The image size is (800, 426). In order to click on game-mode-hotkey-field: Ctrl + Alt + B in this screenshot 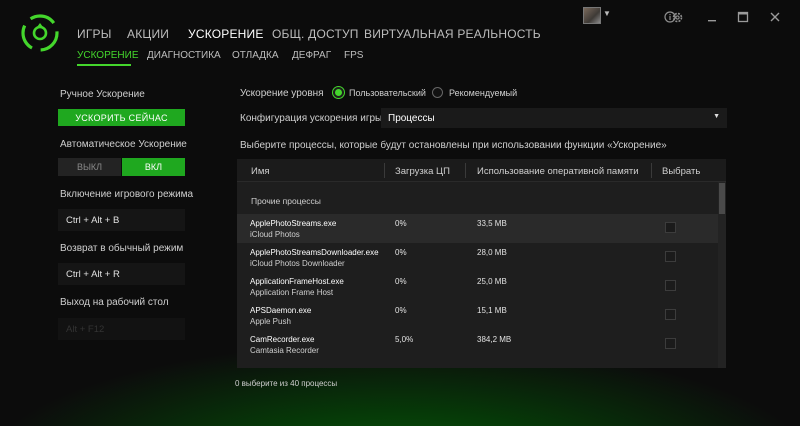, I will do `click(121, 220)`.